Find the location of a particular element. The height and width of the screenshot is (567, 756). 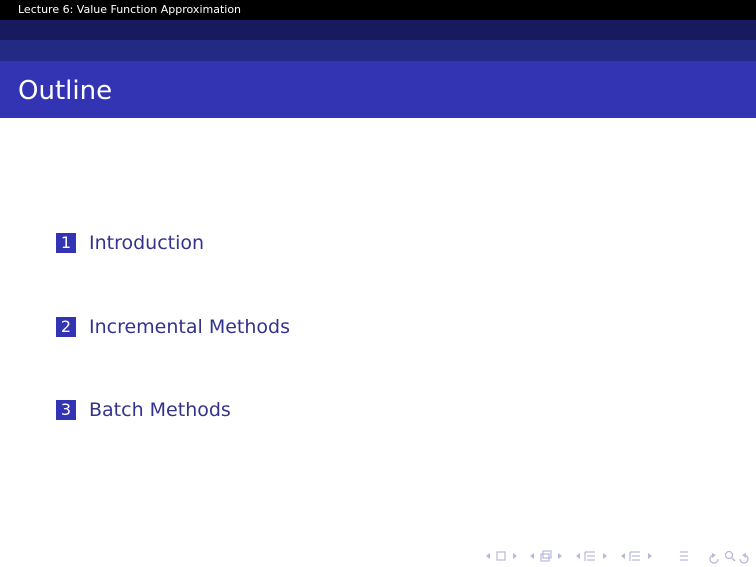

header-band-mid is located at coordinates (378, 50).